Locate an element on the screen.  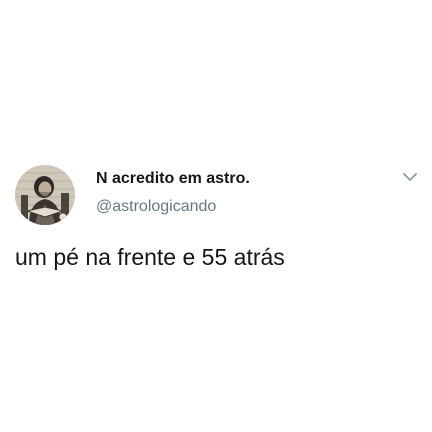
chevron-down-icon is located at coordinates (410, 177).